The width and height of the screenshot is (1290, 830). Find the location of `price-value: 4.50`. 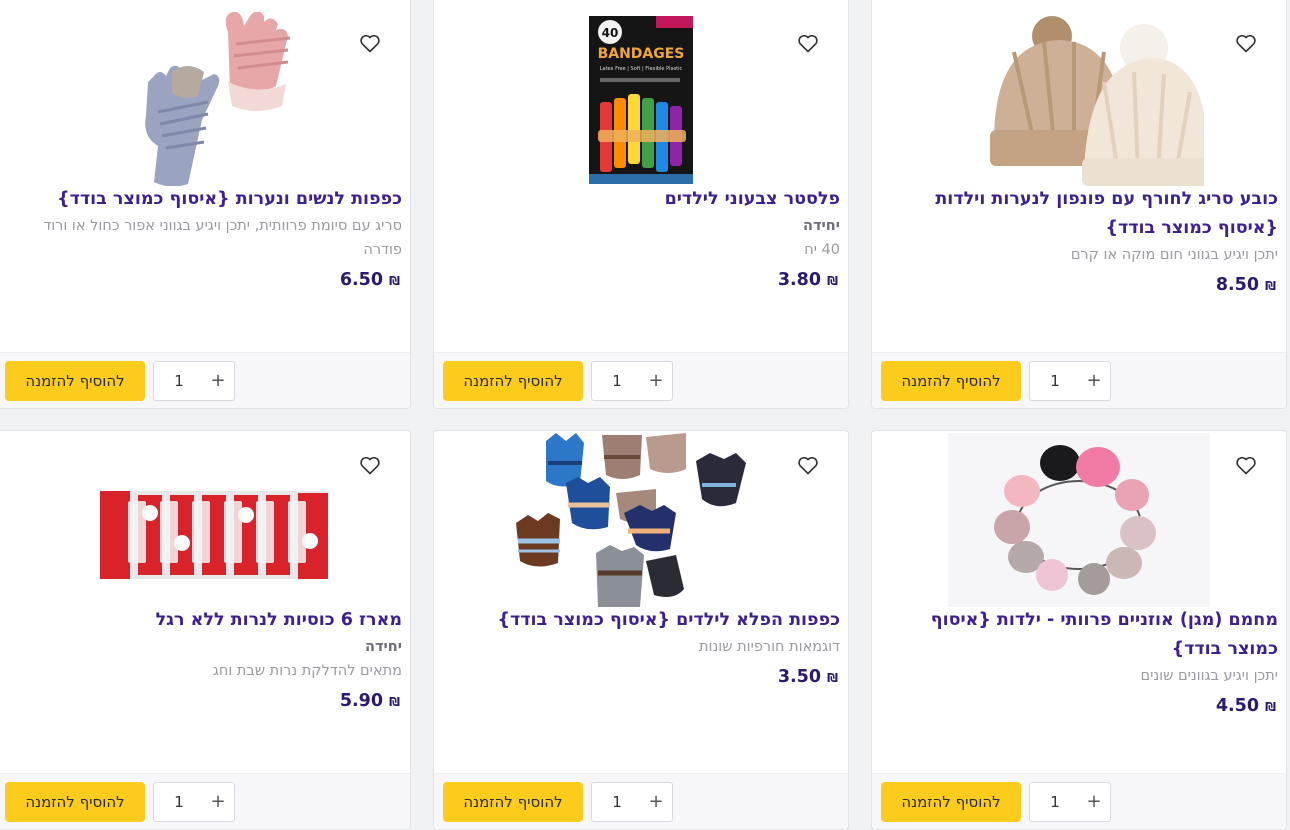

price-value: 4.50 is located at coordinates (1237, 706).